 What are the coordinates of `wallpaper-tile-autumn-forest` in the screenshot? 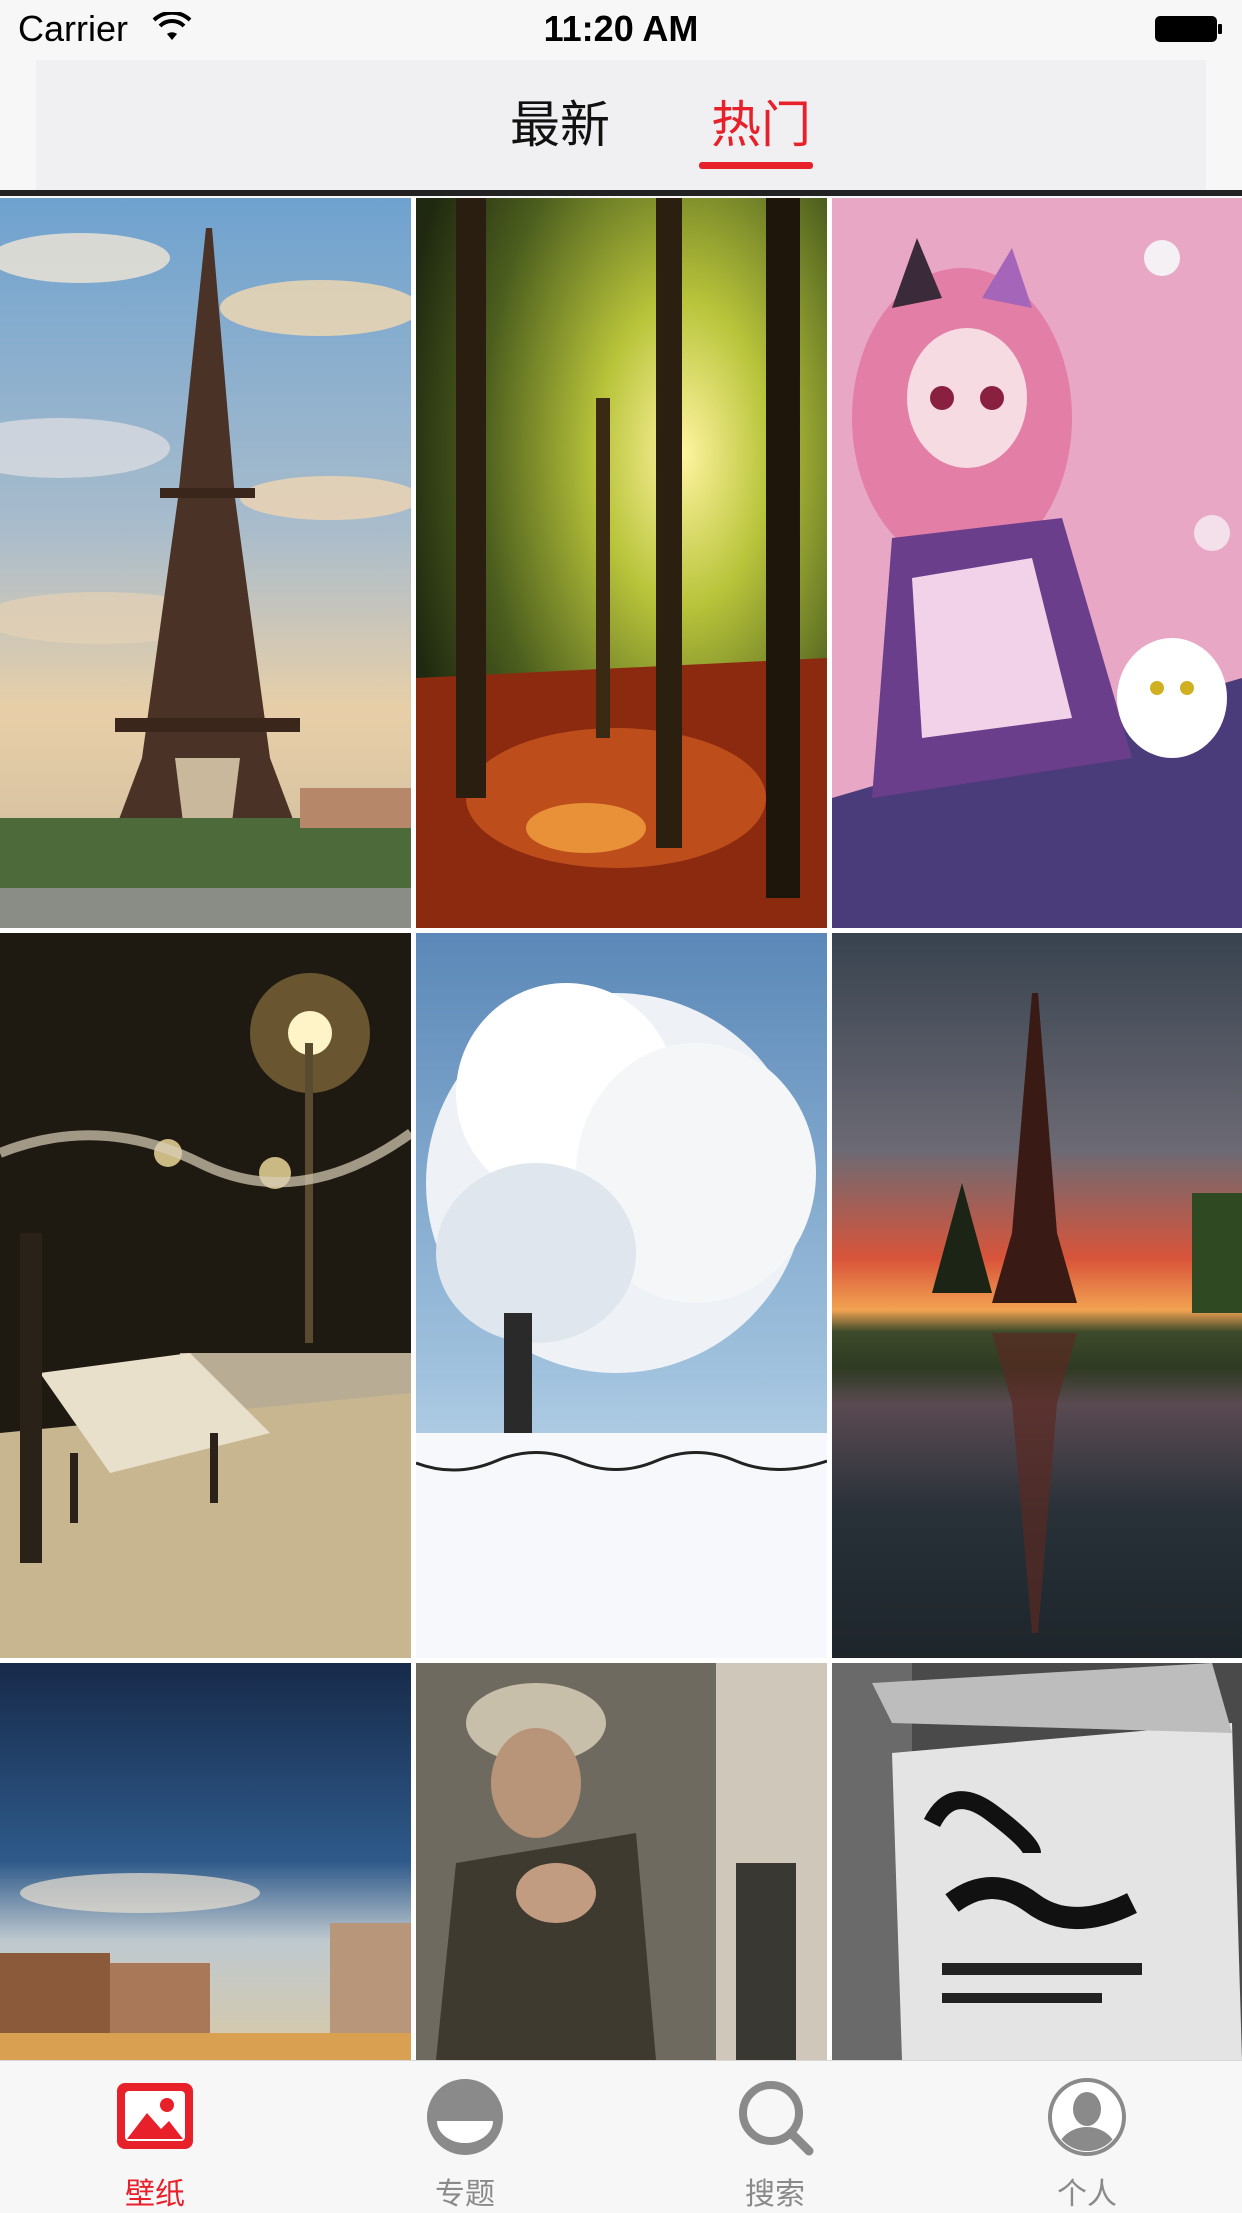 It's located at (621, 563).